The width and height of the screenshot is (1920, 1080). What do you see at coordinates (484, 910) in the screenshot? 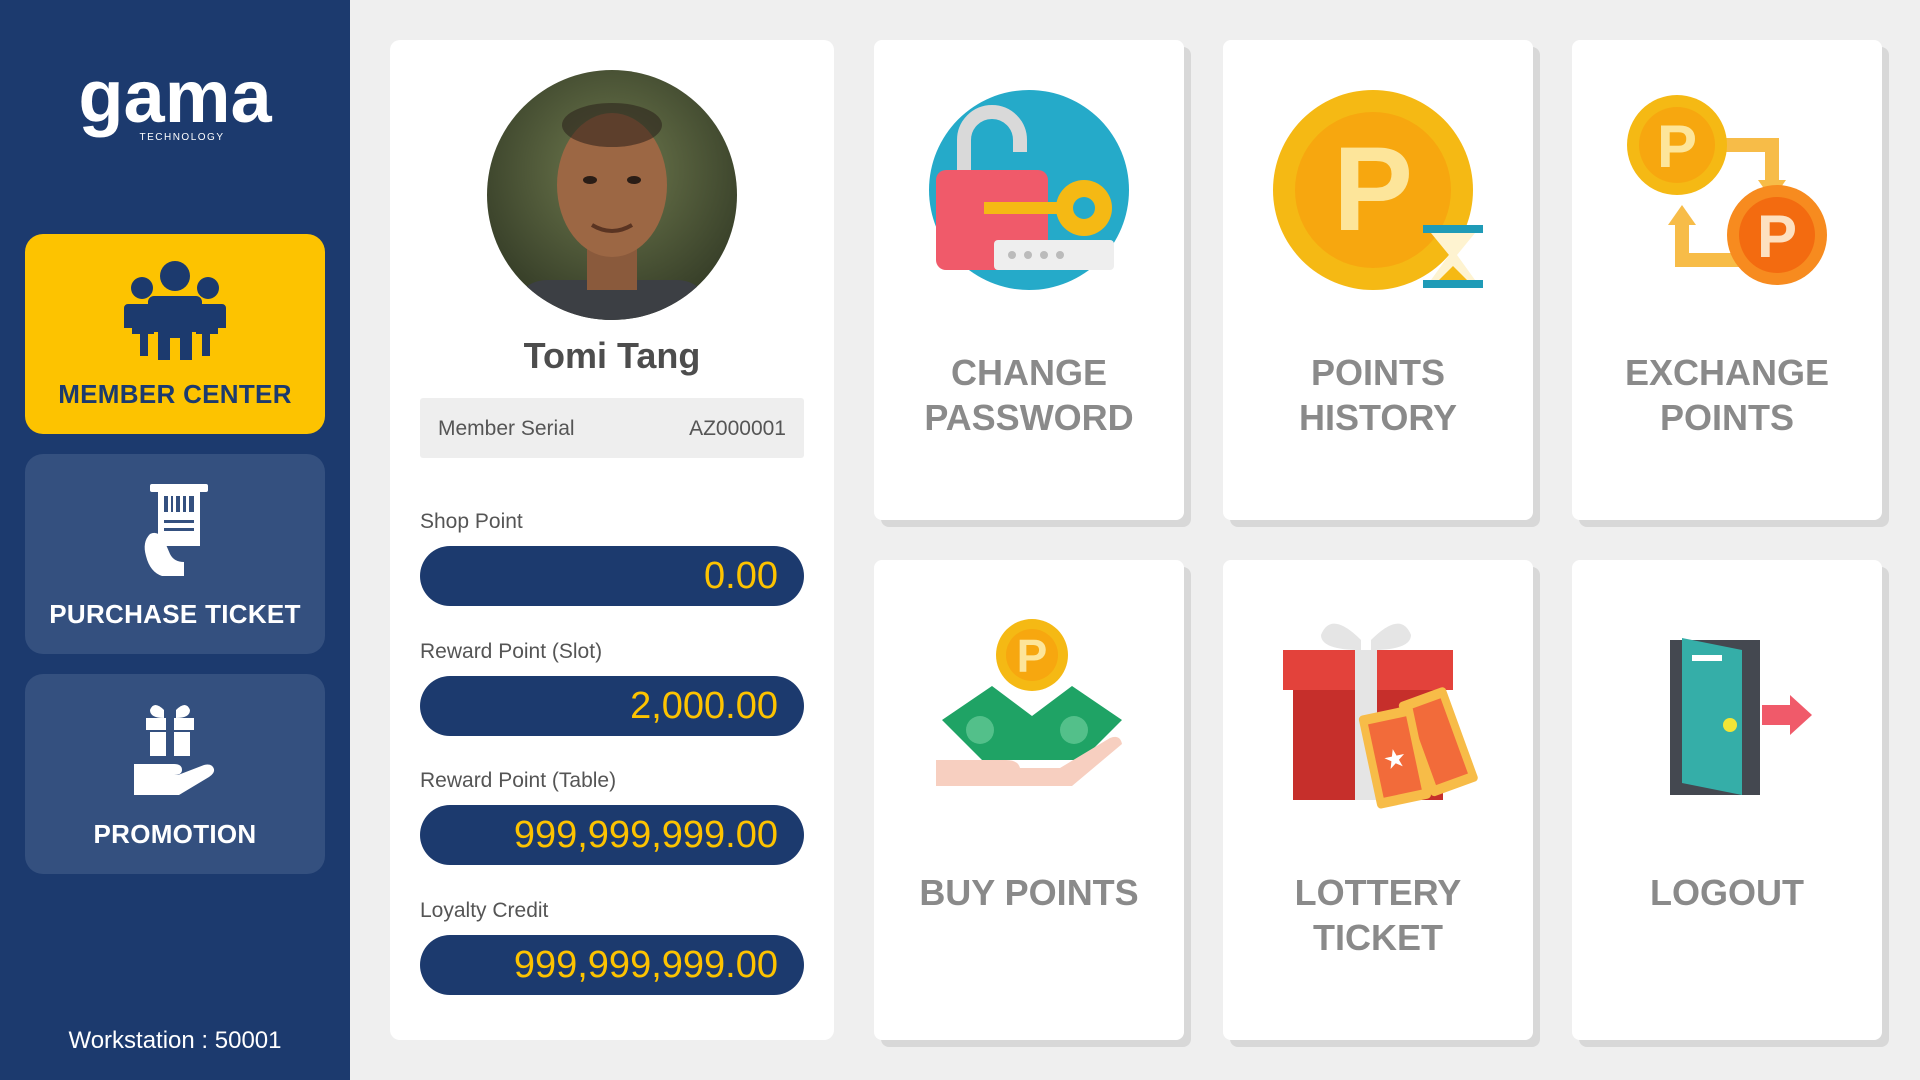
I see `loyalty-credit-label: Loyalty Credit` at bounding box center [484, 910].